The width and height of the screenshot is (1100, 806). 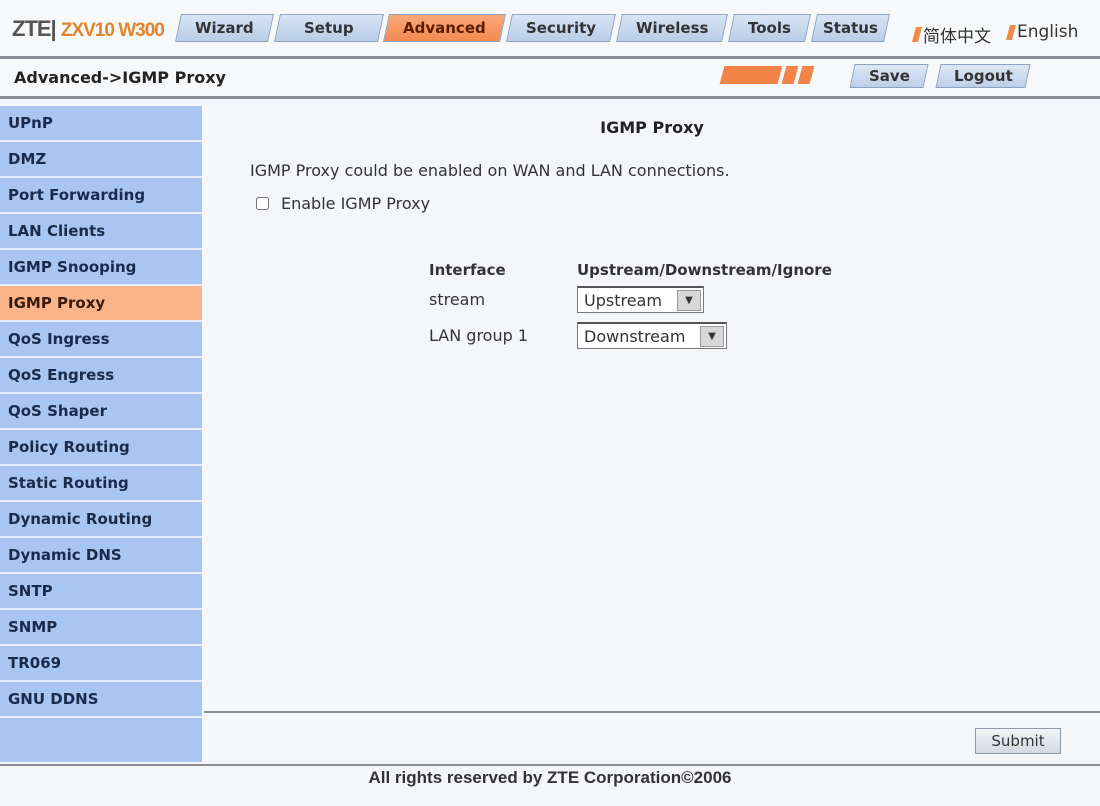 I want to click on sidebar-item-dynamic-dns: Dynamic DNS, so click(x=101, y=556).